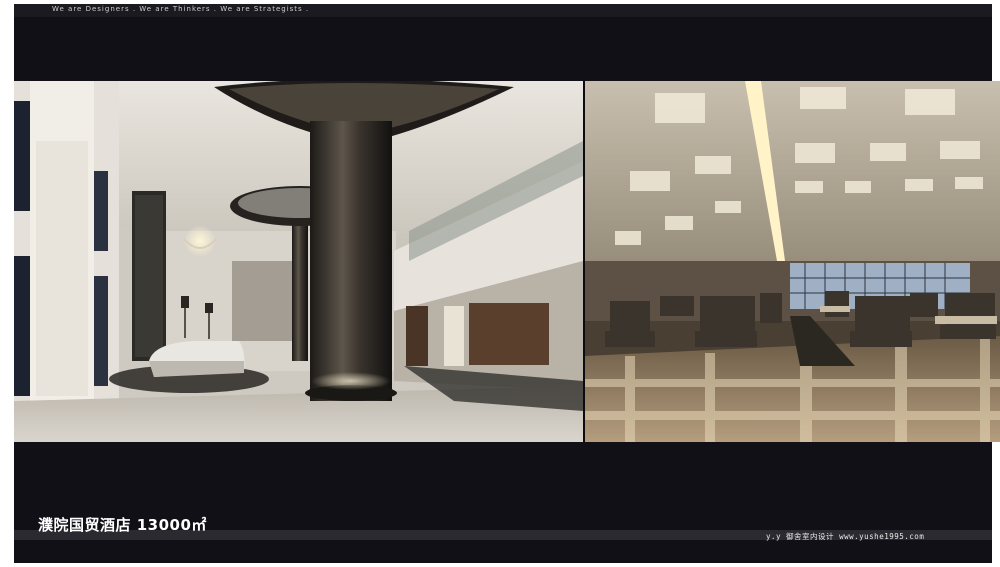 The height and width of the screenshot is (567, 1000). I want to click on project-caption: 濮院国贸酒店 13000㎡, so click(122, 525).